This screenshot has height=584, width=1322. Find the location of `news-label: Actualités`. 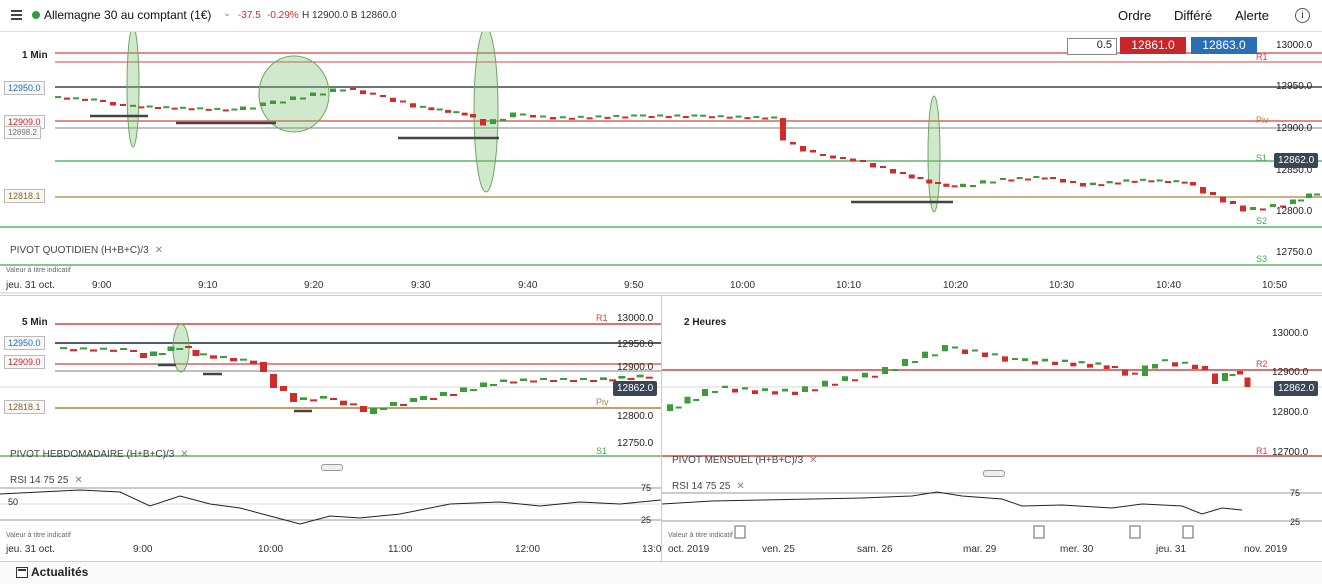

news-label: Actualités is located at coordinates (59, 572).